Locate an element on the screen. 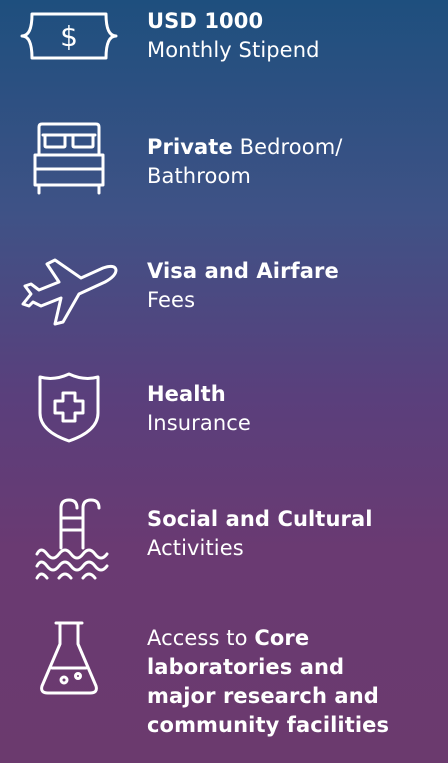  benefit-subtitle: Insurance is located at coordinates (199, 423).